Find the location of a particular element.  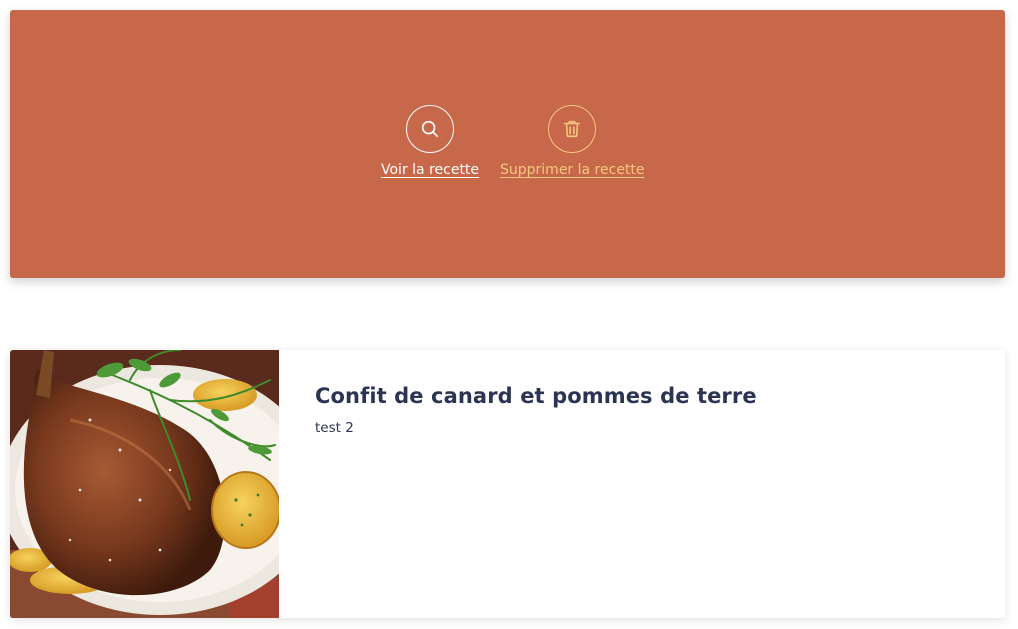

view-recipe-link: Voir la recette is located at coordinates (430, 141).